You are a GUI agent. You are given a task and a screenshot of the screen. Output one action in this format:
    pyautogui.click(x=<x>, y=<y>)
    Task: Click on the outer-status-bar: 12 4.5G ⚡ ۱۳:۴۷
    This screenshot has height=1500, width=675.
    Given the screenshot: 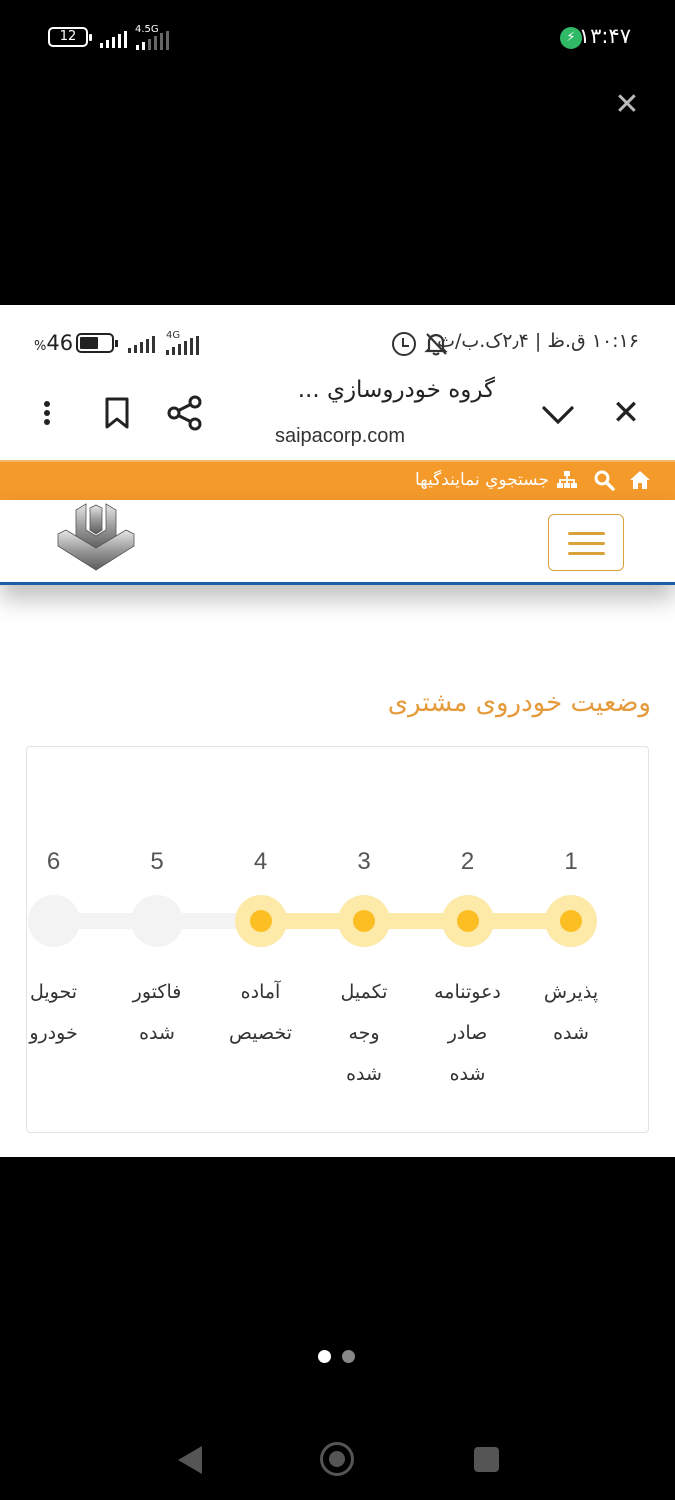 What is the action you would take?
    pyautogui.click(x=337, y=37)
    